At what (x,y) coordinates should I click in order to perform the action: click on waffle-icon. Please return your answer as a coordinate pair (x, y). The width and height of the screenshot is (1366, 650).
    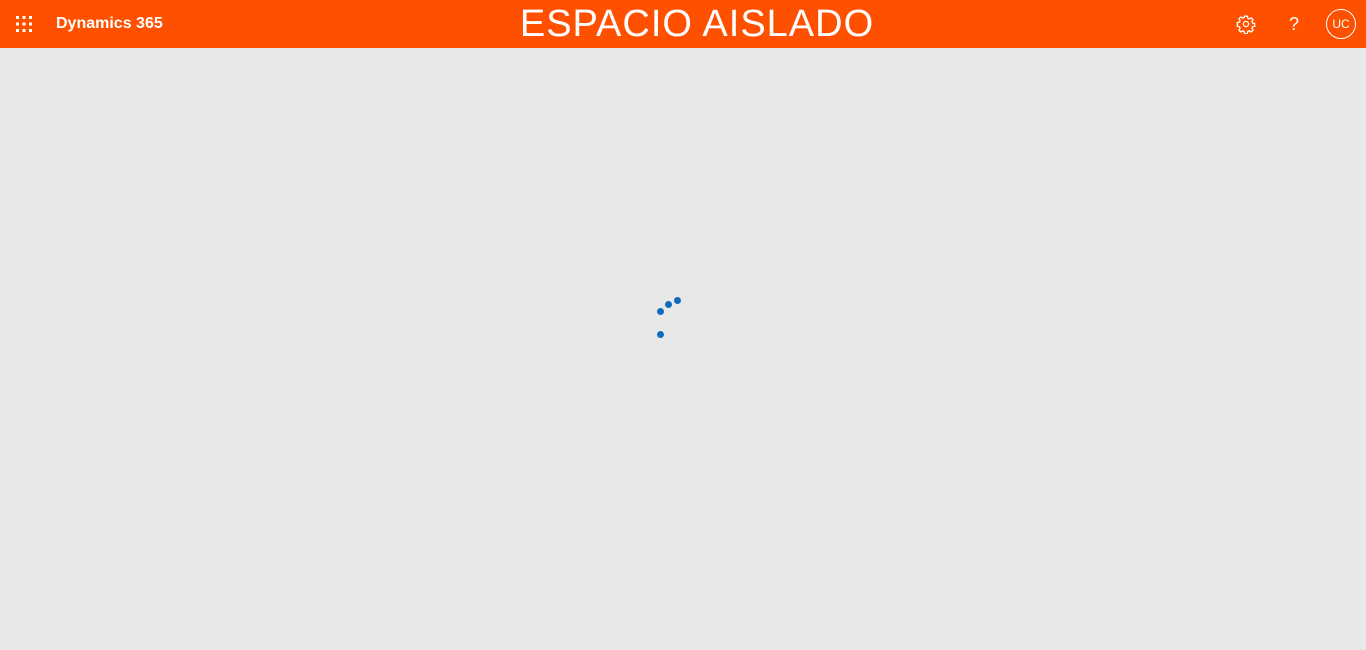
    Looking at the image, I should click on (24, 24).